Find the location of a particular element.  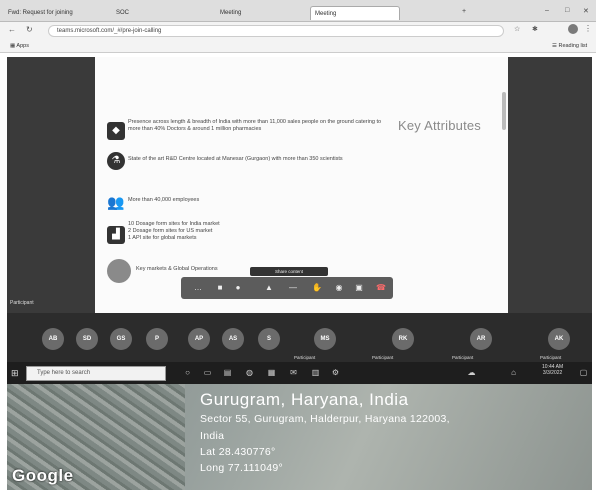

browser-tab-active: Meeting is located at coordinates (355, 13).